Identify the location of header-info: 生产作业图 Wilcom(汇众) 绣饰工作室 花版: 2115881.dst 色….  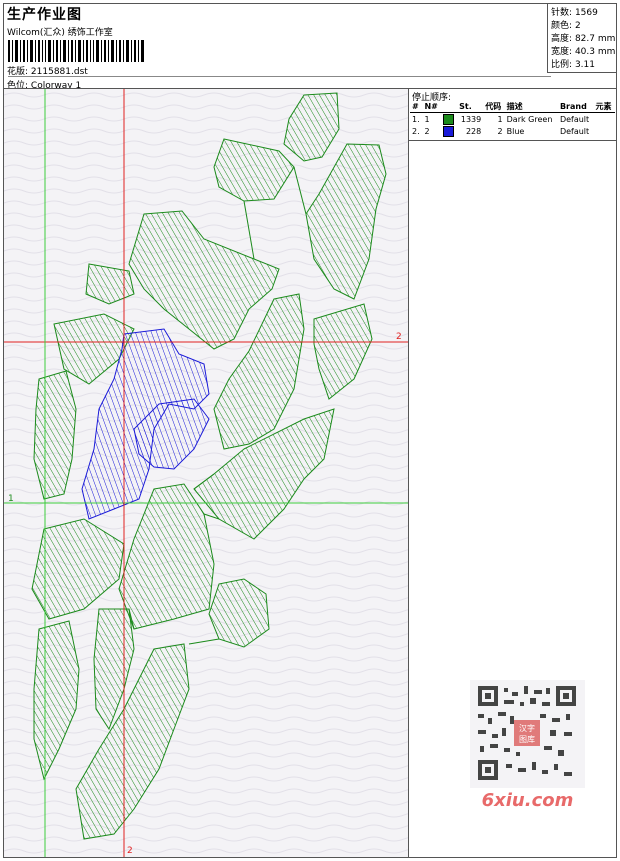
(277, 47).